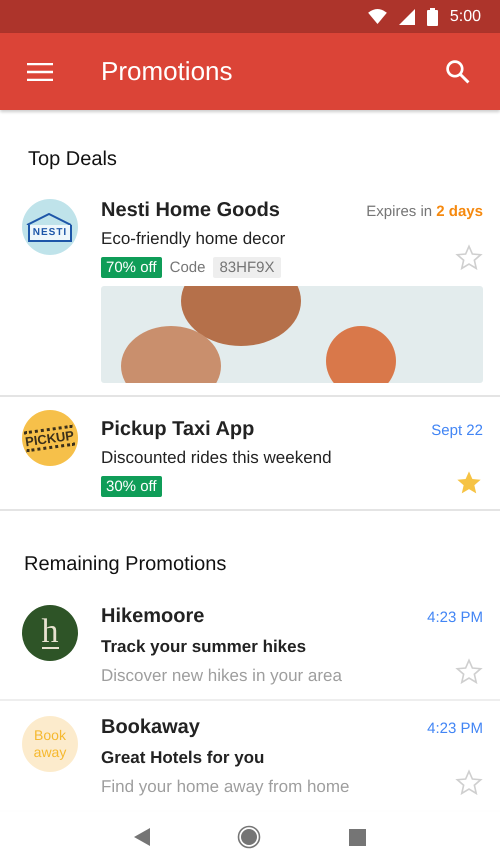  I want to click on discount-tag: 30% off, so click(131, 486).